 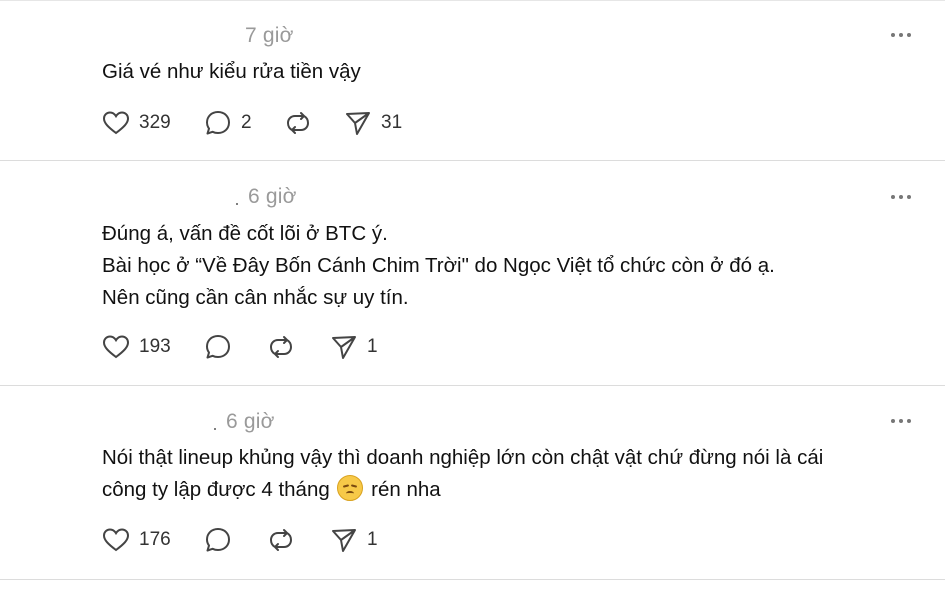 I want to click on post-text-fragment: rén nha, so click(x=406, y=489).